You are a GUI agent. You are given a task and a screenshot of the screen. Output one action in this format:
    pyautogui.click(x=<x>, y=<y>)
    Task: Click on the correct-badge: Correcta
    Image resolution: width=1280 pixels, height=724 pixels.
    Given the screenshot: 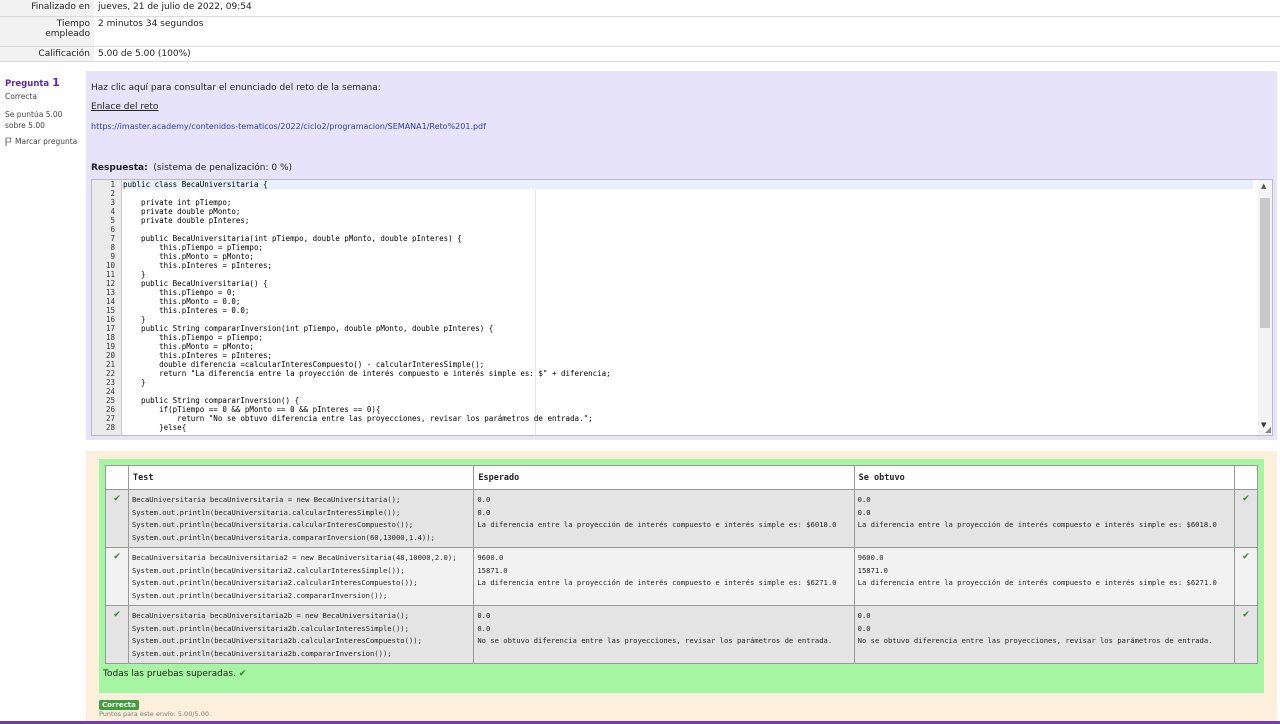 What is the action you would take?
    pyautogui.click(x=119, y=705)
    